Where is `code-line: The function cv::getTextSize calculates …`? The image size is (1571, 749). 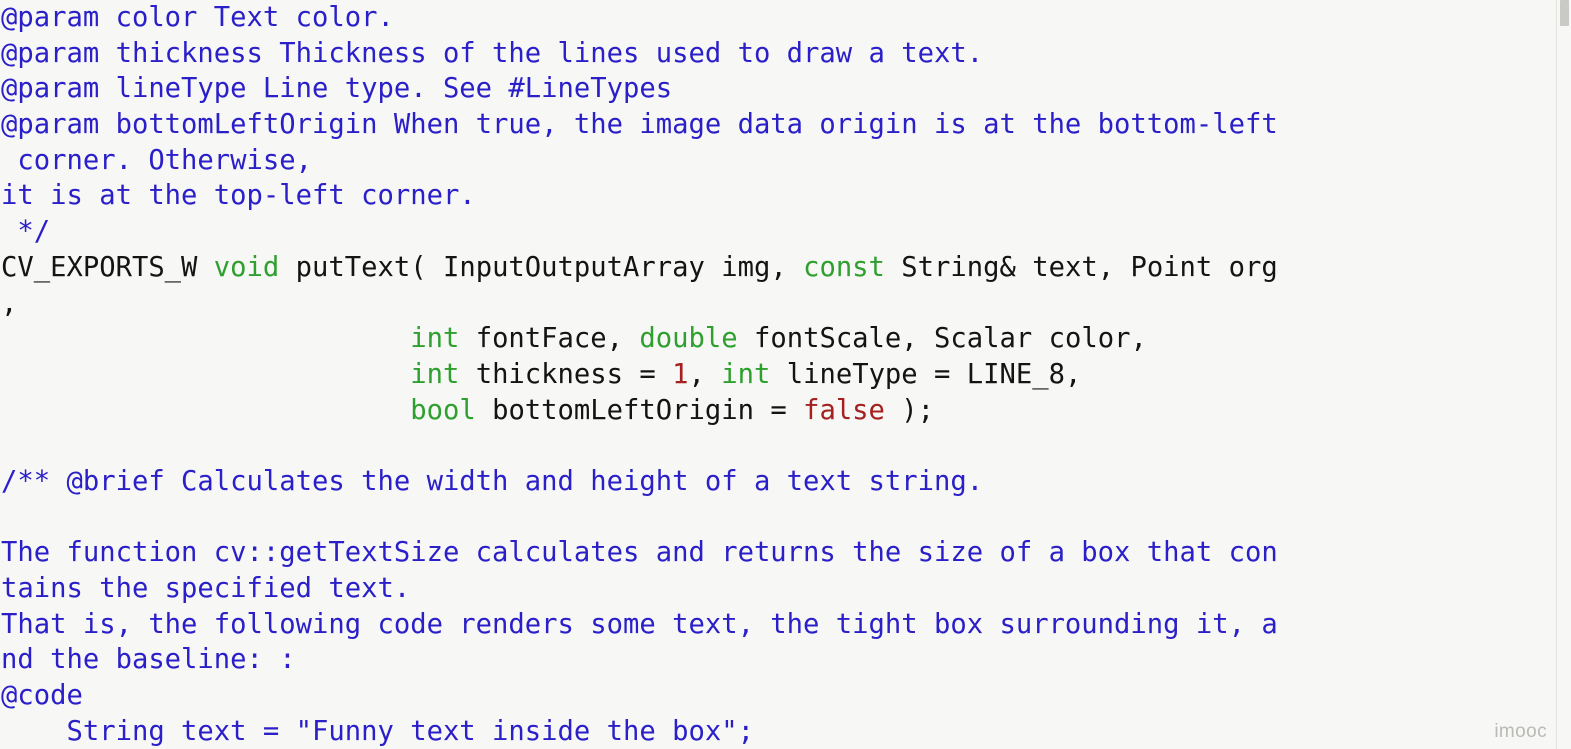 code-line: The function cv::getTextSize calculates … is located at coordinates (778, 553).